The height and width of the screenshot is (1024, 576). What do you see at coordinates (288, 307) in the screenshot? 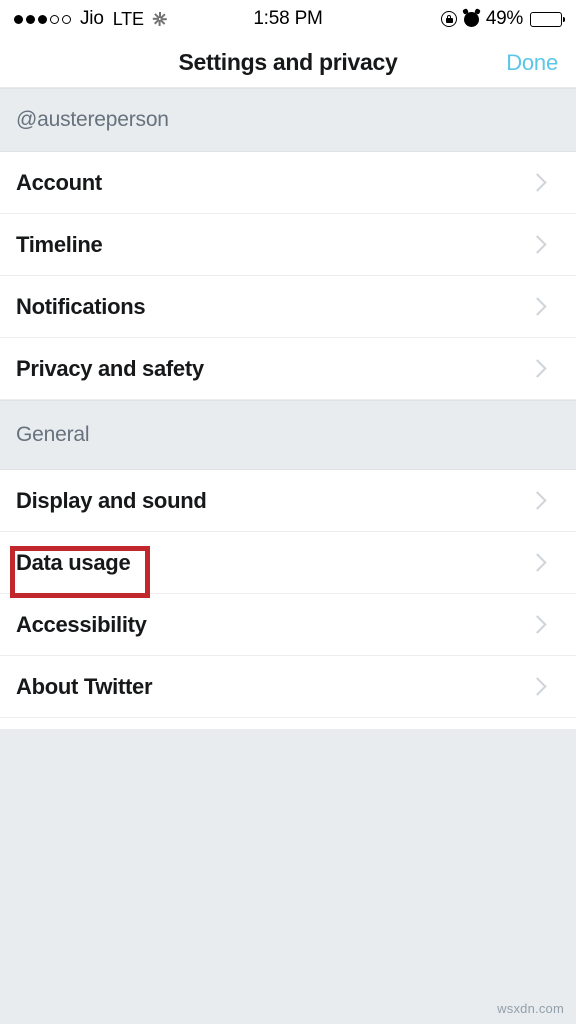
I see `settings-row: Notifications` at bounding box center [288, 307].